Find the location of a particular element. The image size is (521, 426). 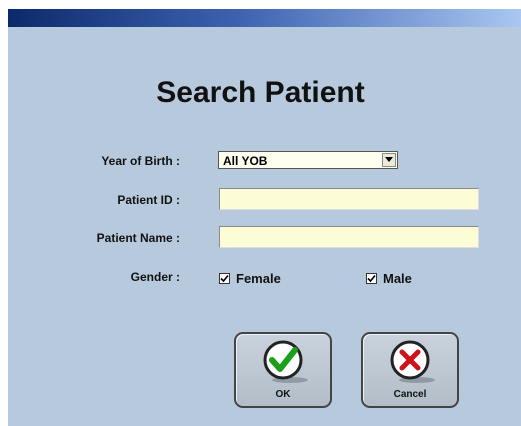

title-bar is located at coordinates (264, 18).